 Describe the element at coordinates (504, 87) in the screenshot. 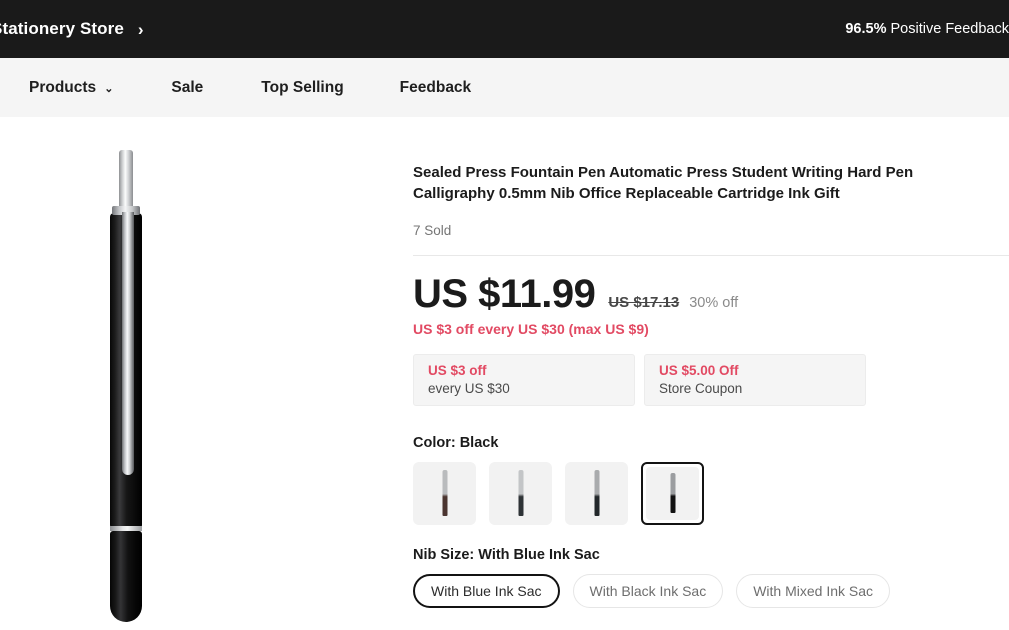

I see `store-nav-bar: Products ⌄ Sale Top Selling Feedback` at that location.